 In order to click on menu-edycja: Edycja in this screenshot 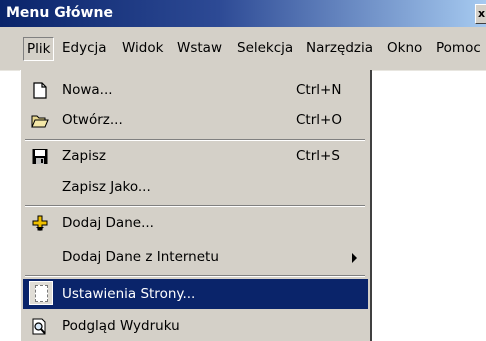, I will do `click(84, 48)`.